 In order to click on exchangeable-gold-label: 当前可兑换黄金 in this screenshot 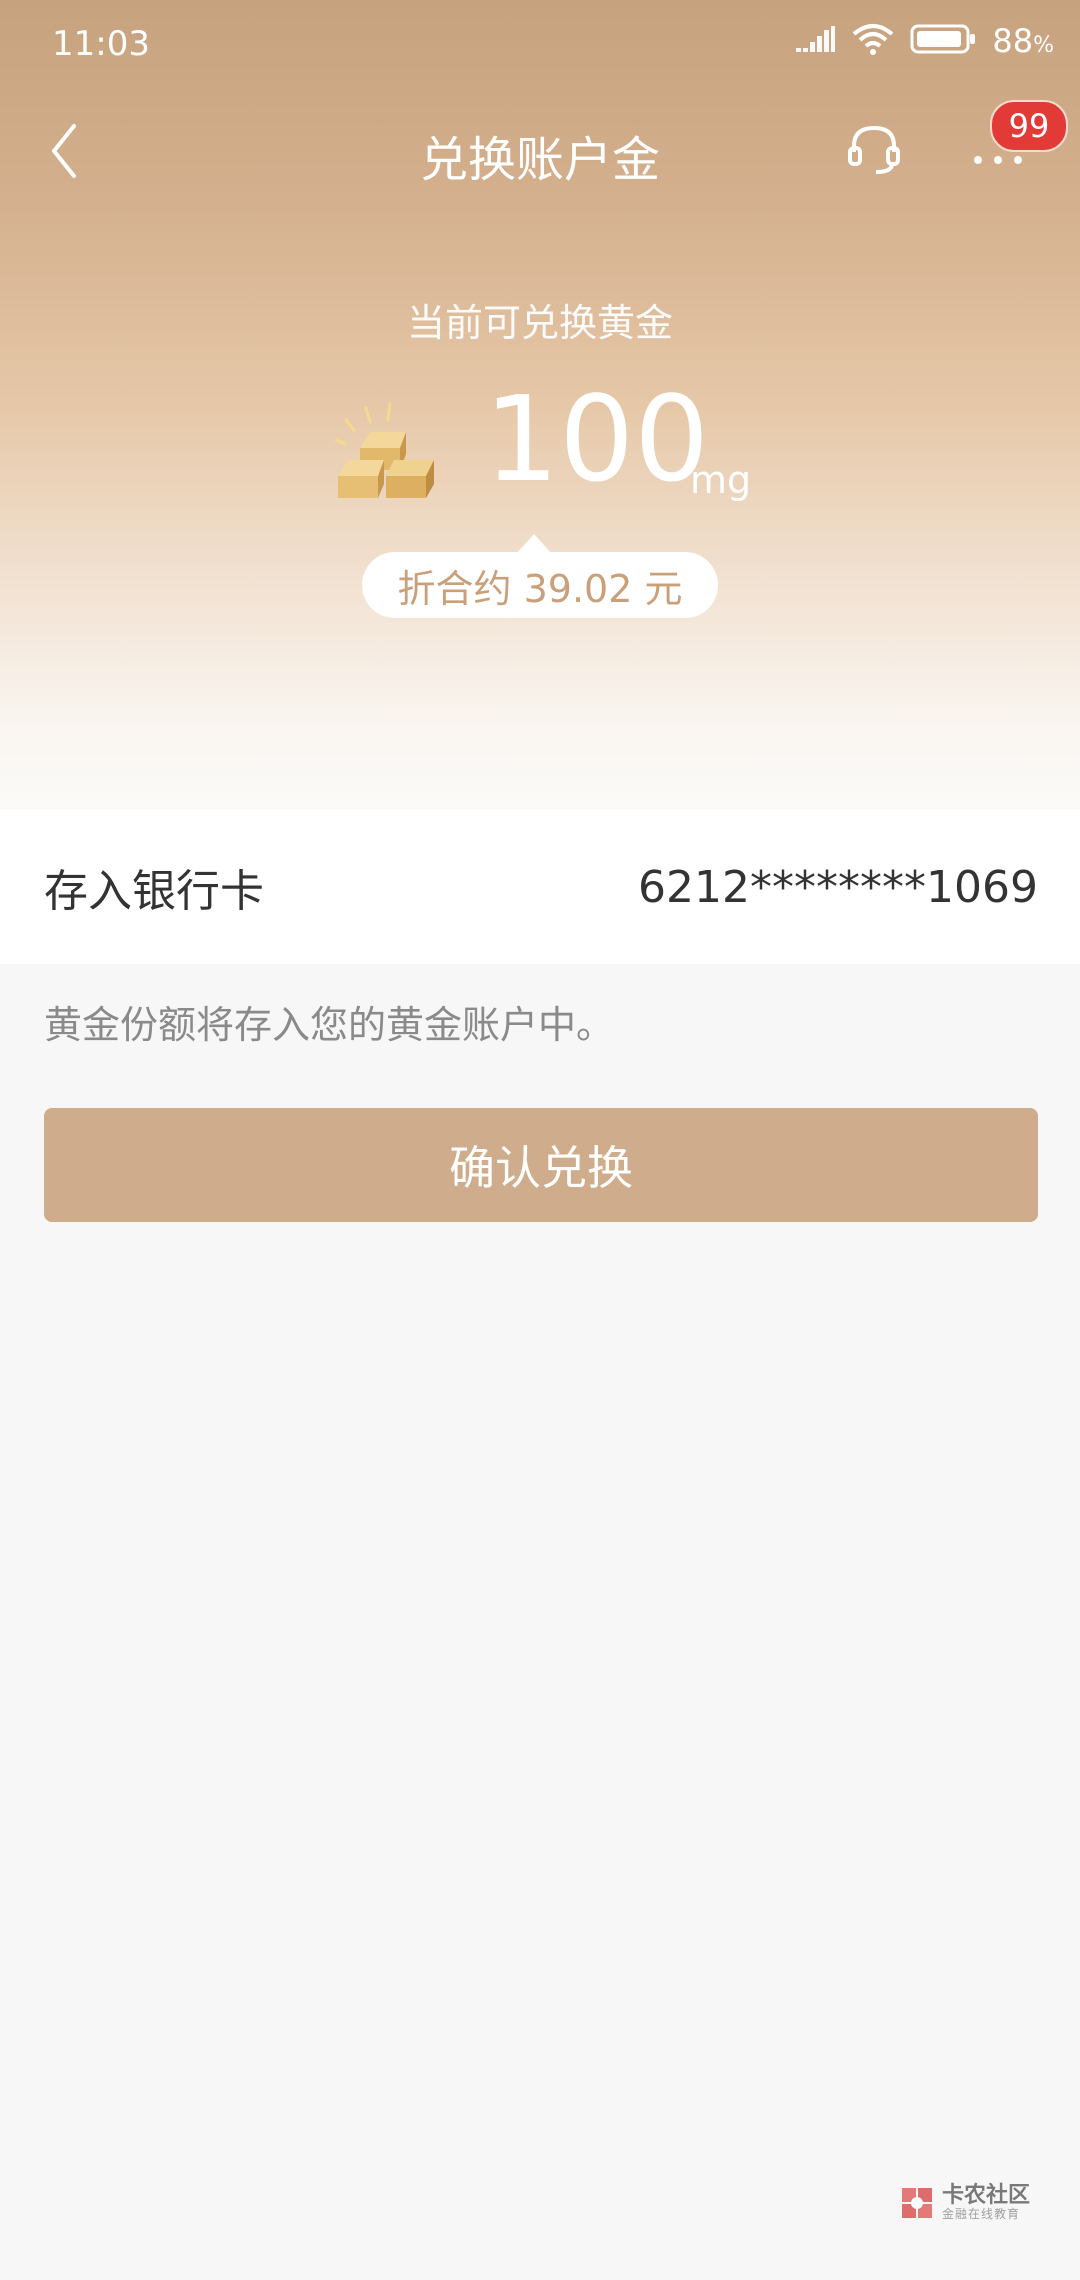, I will do `click(539, 323)`.